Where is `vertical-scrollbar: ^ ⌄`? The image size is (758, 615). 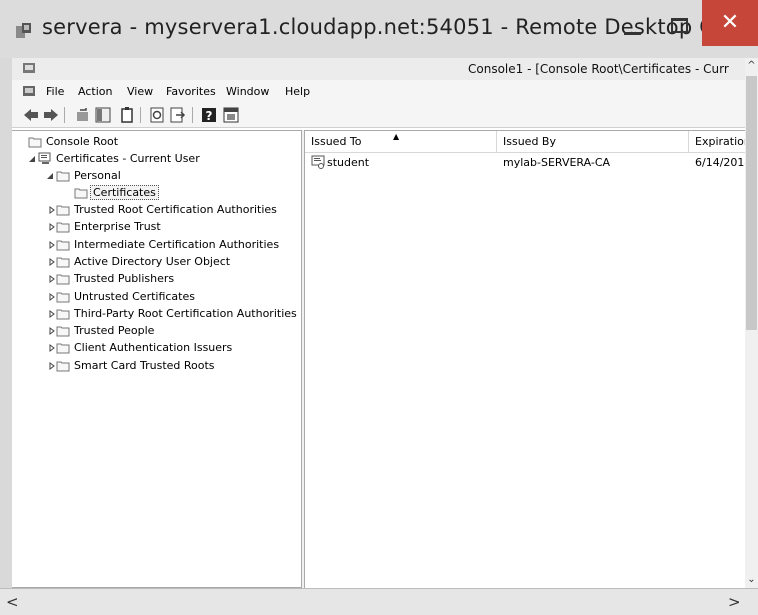 vertical-scrollbar: ^ ⌄ is located at coordinates (751, 323).